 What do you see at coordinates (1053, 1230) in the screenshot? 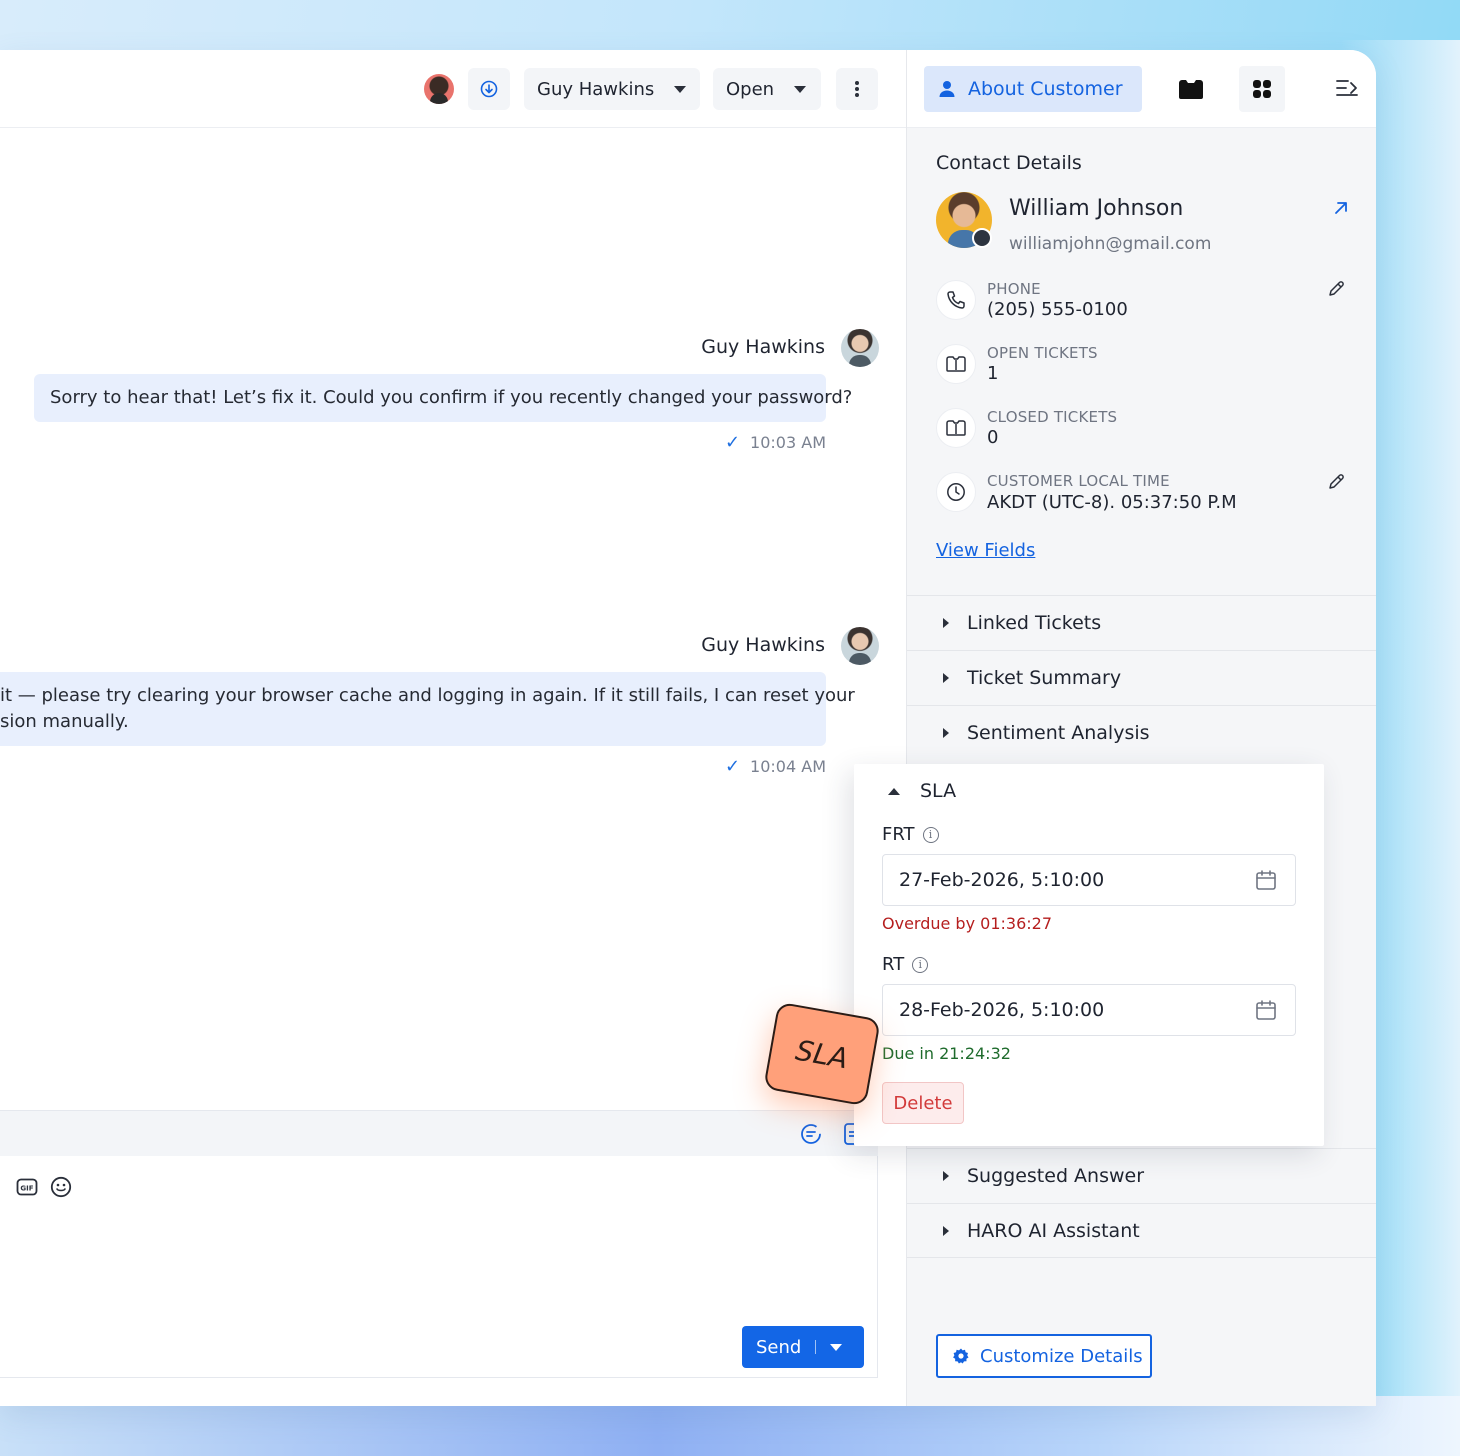
I see `accordion-label: HARO AI Assistant` at bounding box center [1053, 1230].